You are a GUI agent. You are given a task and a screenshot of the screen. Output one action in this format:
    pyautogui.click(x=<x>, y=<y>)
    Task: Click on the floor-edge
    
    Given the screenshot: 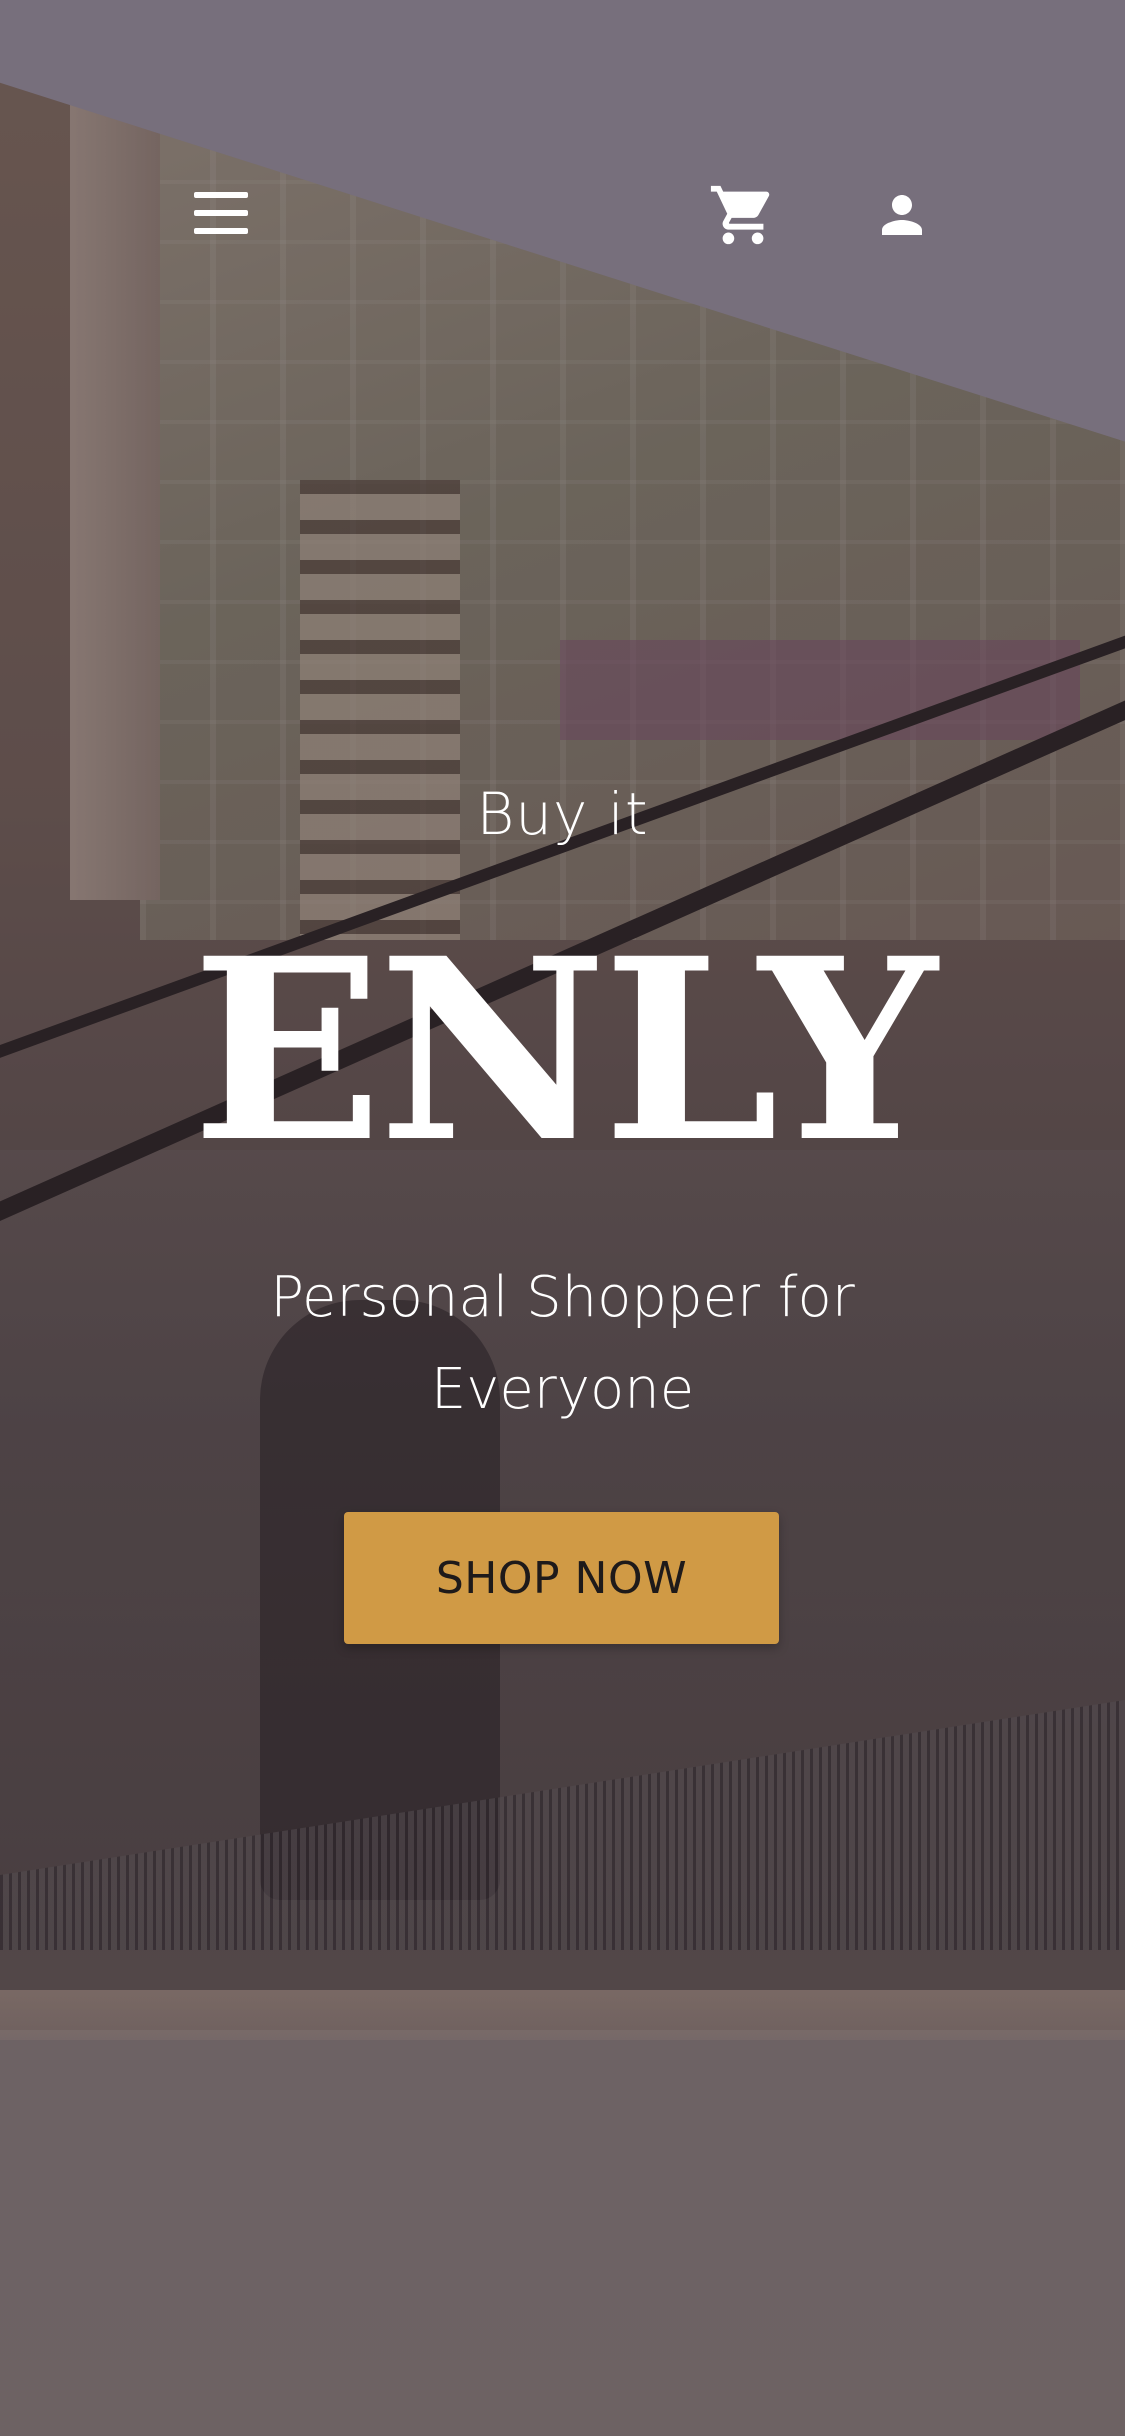 What is the action you would take?
    pyautogui.click(x=562, y=2015)
    